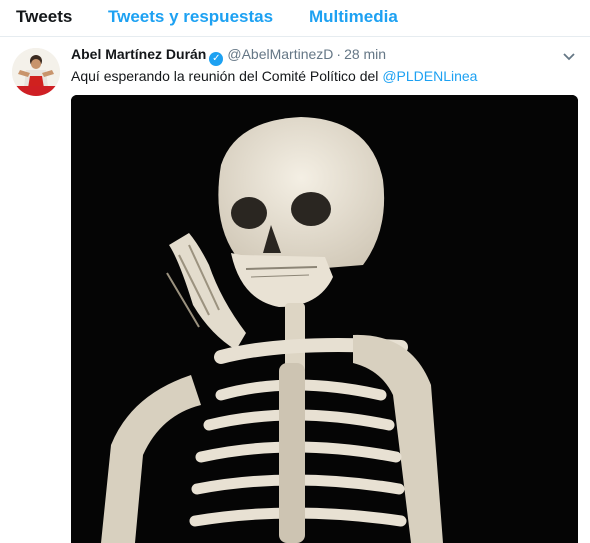 This screenshot has height=543, width=590. Describe the element at coordinates (429, 76) in the screenshot. I see `mention-link: @PLDENLinea` at that location.